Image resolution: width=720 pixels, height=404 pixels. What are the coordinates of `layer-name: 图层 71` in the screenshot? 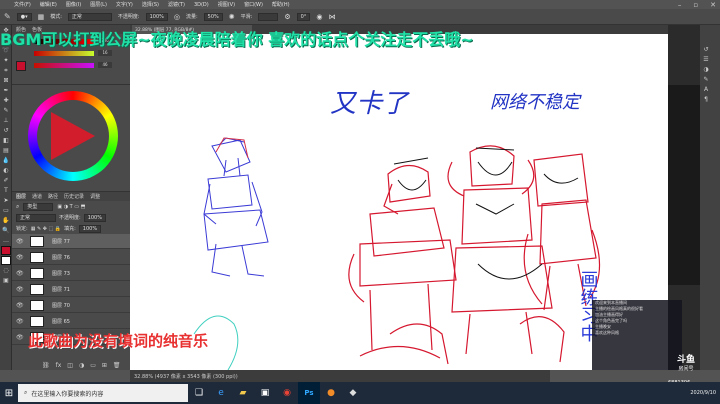 It's located at (61, 289).